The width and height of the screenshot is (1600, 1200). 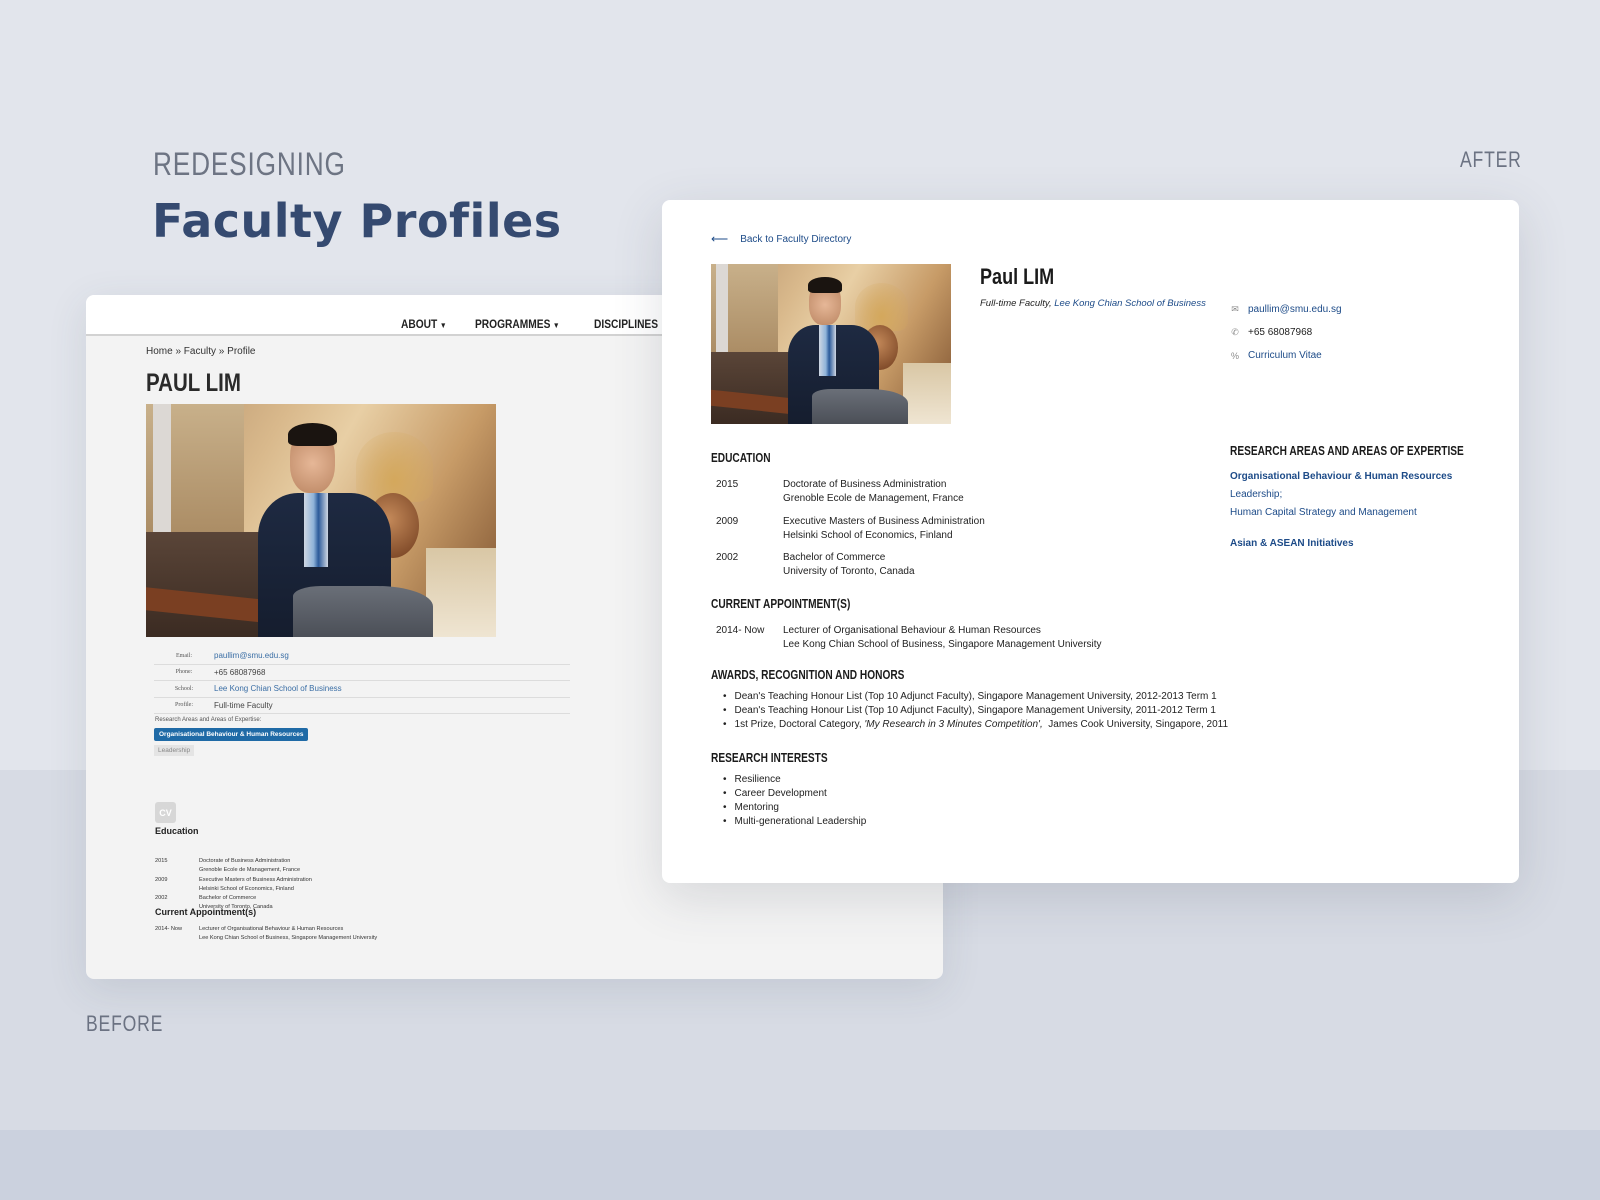 What do you see at coordinates (794, 808) in the screenshot?
I see `interest-item: Mentoring` at bounding box center [794, 808].